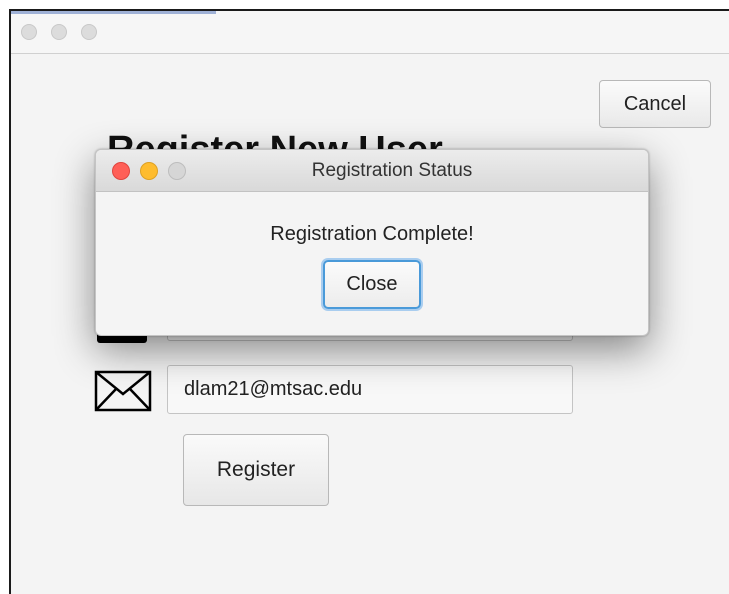 The width and height of the screenshot is (729, 594). Describe the element at coordinates (370, 389) in the screenshot. I see `email-field: dlam21@mtsac.edu` at that location.